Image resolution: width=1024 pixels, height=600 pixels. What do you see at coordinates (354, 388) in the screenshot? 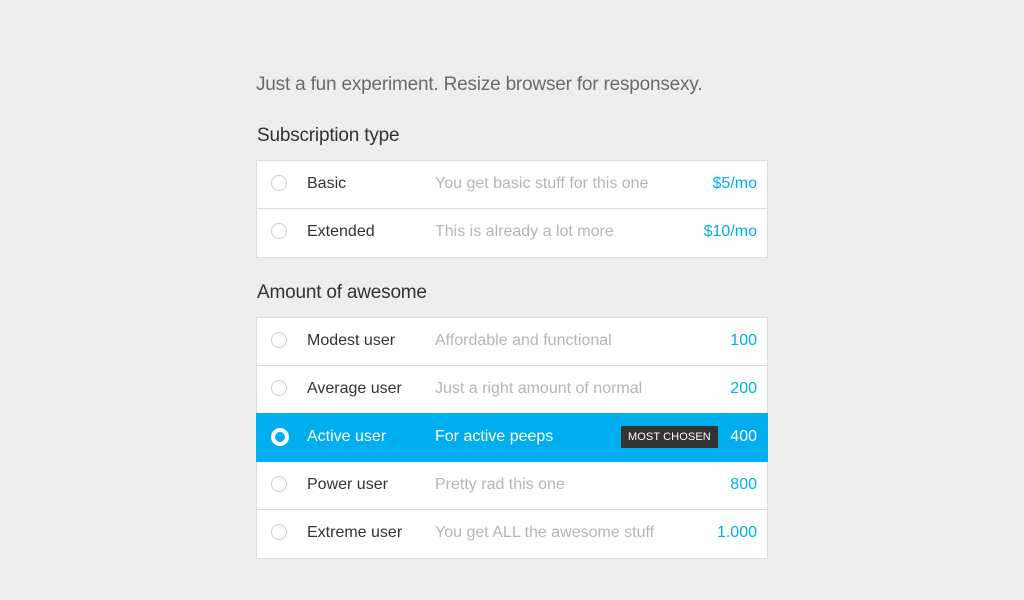
I see `option-label: Average user` at bounding box center [354, 388].